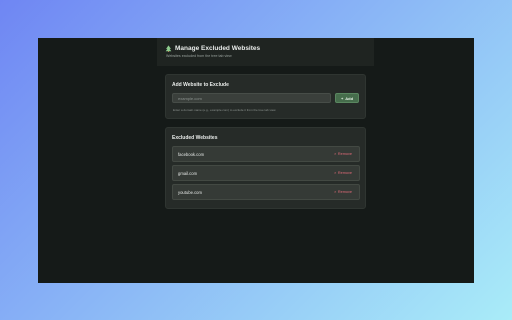  I want to click on website-domain: gmail.com, so click(188, 173).